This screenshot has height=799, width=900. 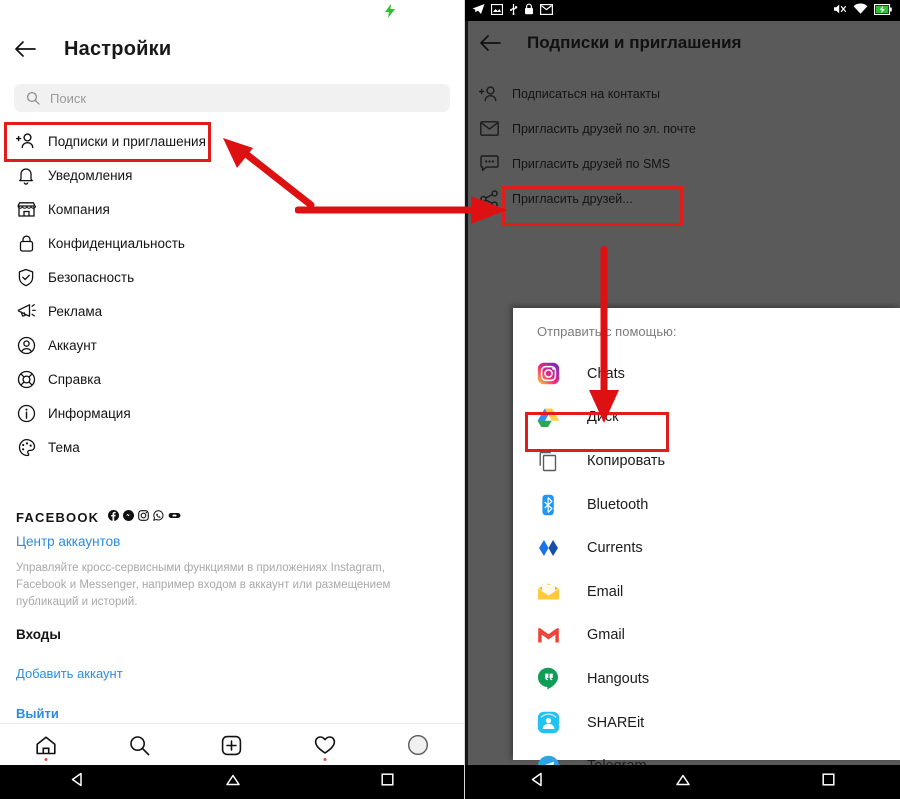 I want to click on left-status-bar, so click(x=232, y=12).